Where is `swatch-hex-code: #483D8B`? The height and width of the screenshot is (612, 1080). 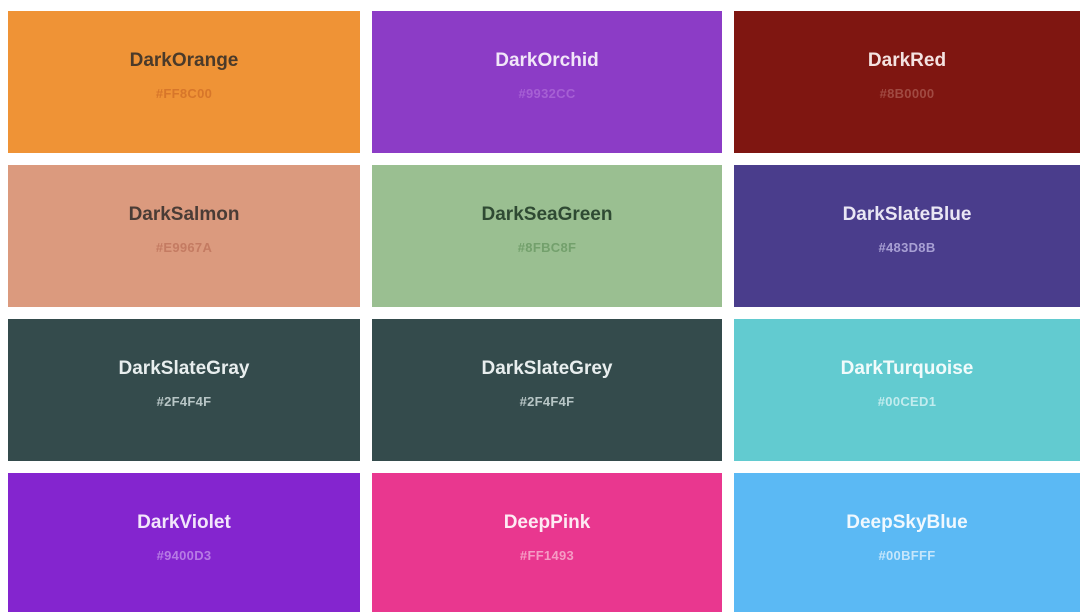
swatch-hex-code: #483D8B is located at coordinates (907, 247).